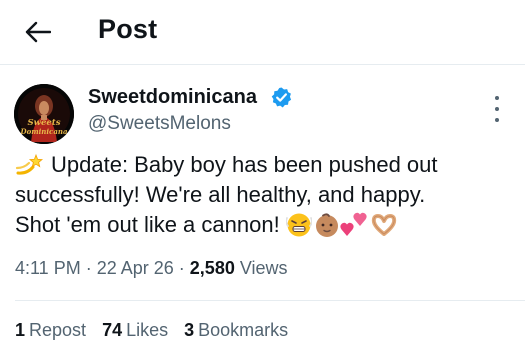  I want to click on views-count: 2,580, so click(212, 268).